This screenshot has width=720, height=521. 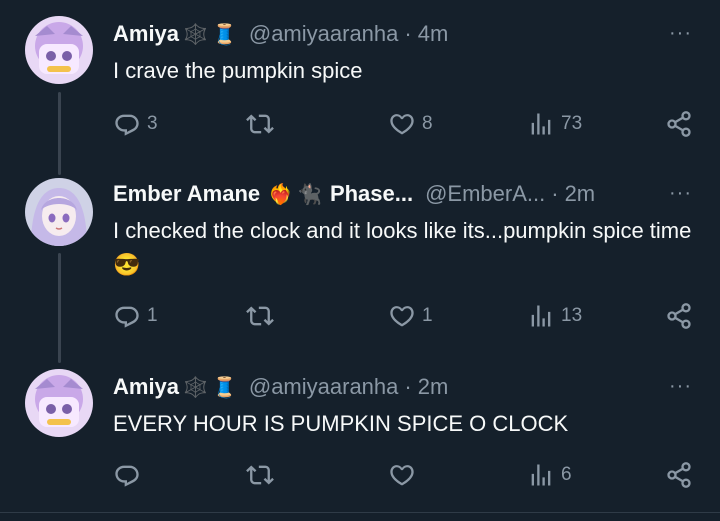 I want to click on views-button: 6, so click(x=549, y=475).